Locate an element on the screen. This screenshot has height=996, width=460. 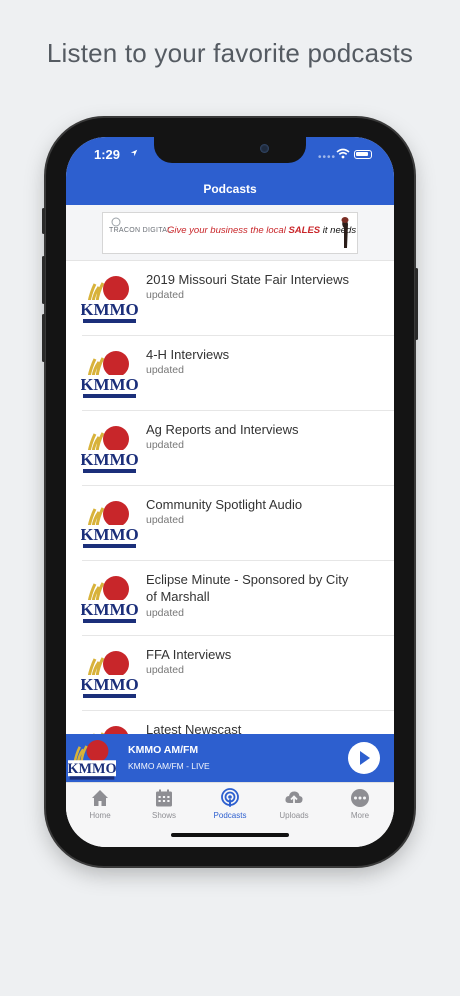
podcast-icon is located at coordinates (230, 797).